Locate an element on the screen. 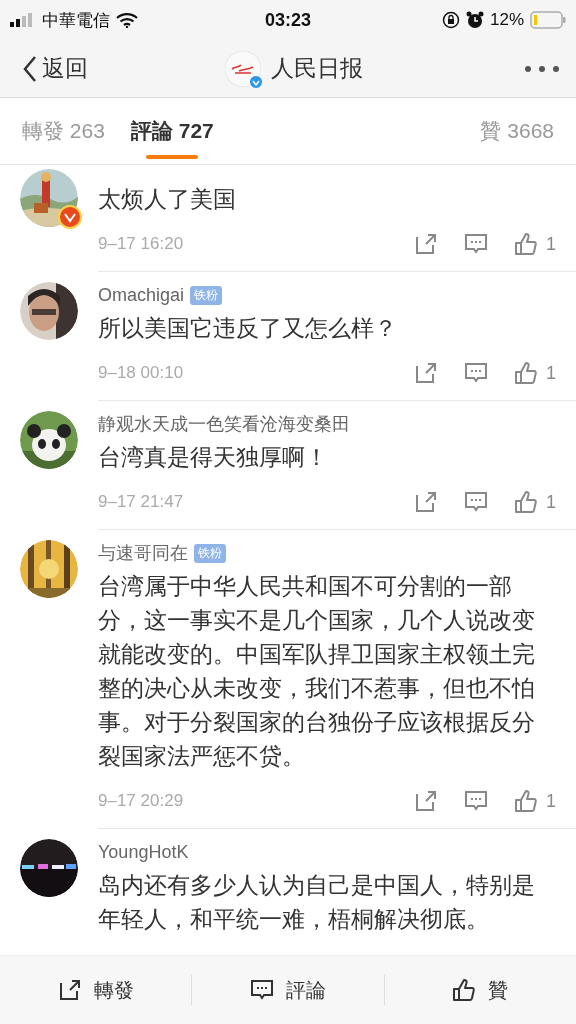 Image resolution: width=576 pixels, height=1024 pixels. rotation-lock-icon is located at coordinates (451, 20).